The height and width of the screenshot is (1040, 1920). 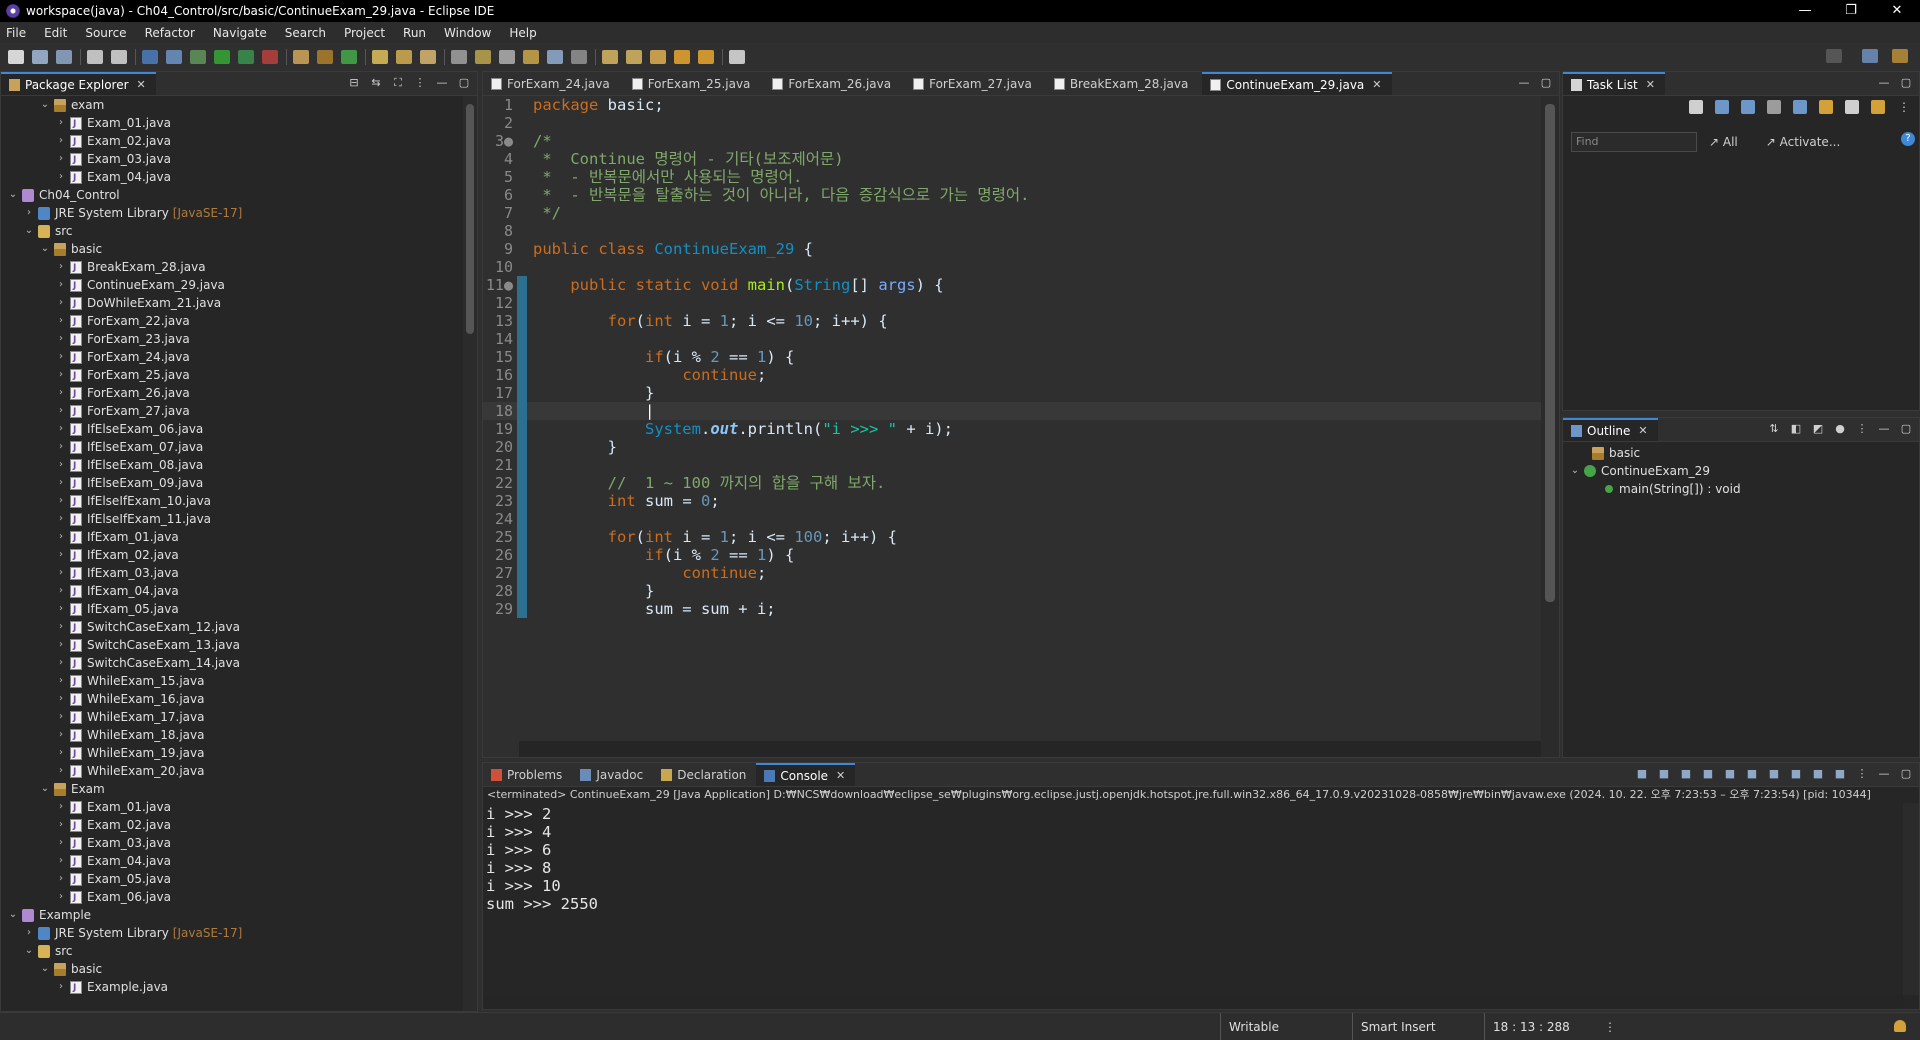 What do you see at coordinates (270, 56) in the screenshot?
I see `external-tools-icon` at bounding box center [270, 56].